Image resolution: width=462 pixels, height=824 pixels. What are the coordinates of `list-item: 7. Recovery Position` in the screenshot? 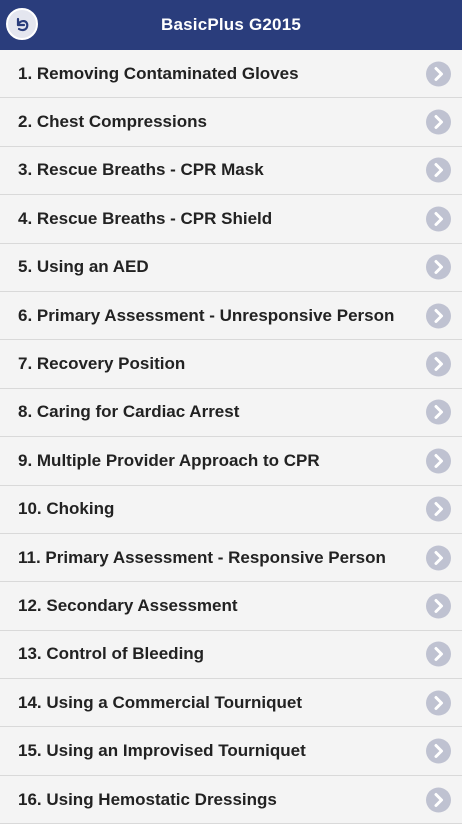 It's located at (231, 364).